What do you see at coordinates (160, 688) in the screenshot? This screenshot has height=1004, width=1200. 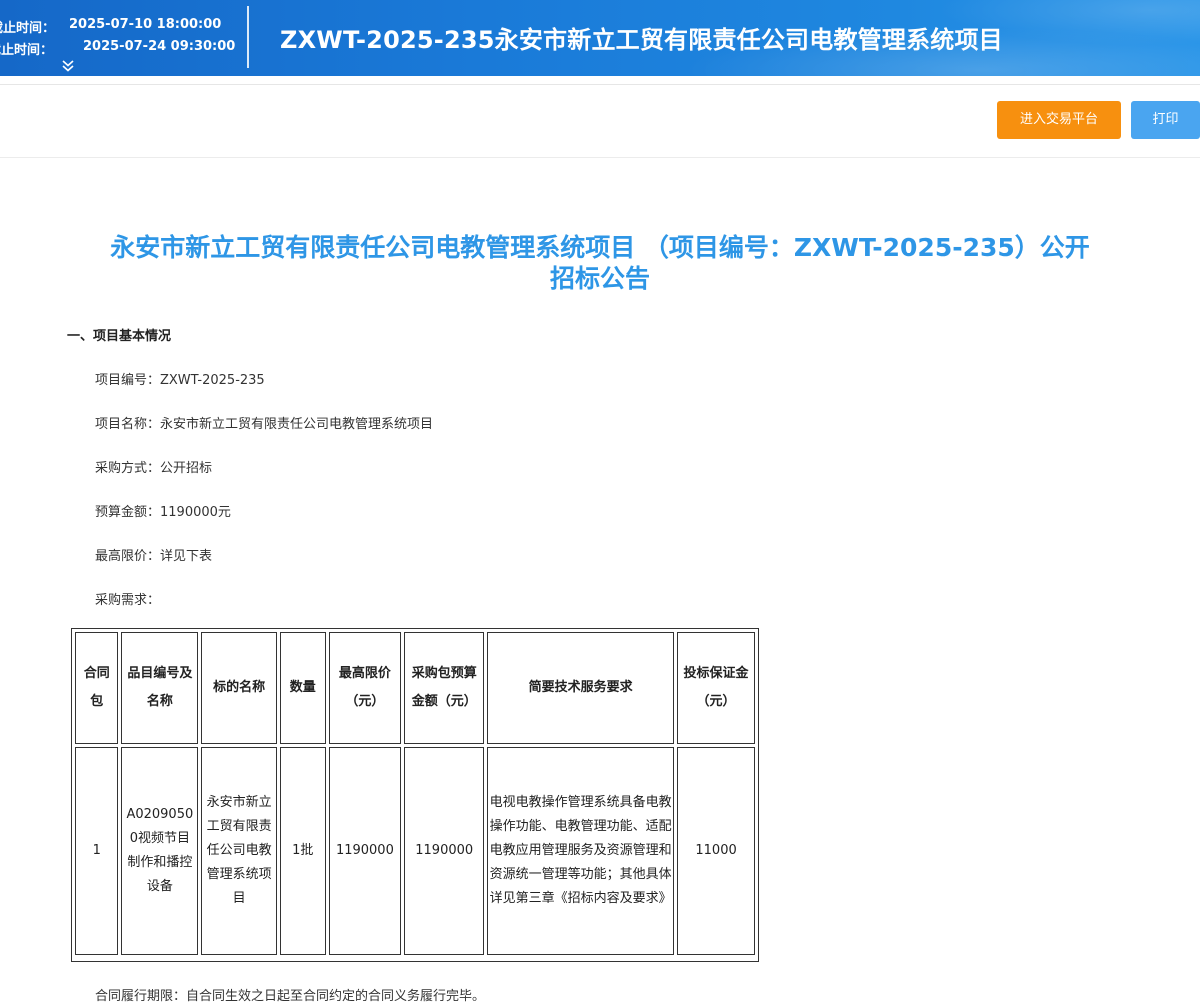 I see `table-header-cell: 品目编号及名称` at bounding box center [160, 688].